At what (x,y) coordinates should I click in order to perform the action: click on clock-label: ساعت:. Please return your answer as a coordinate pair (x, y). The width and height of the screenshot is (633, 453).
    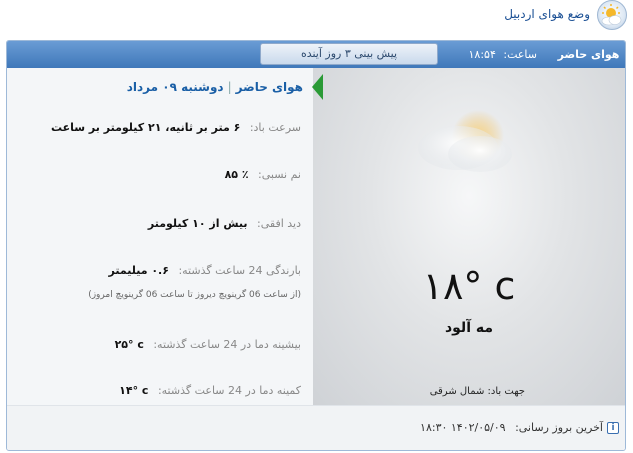
    Looking at the image, I should click on (520, 54).